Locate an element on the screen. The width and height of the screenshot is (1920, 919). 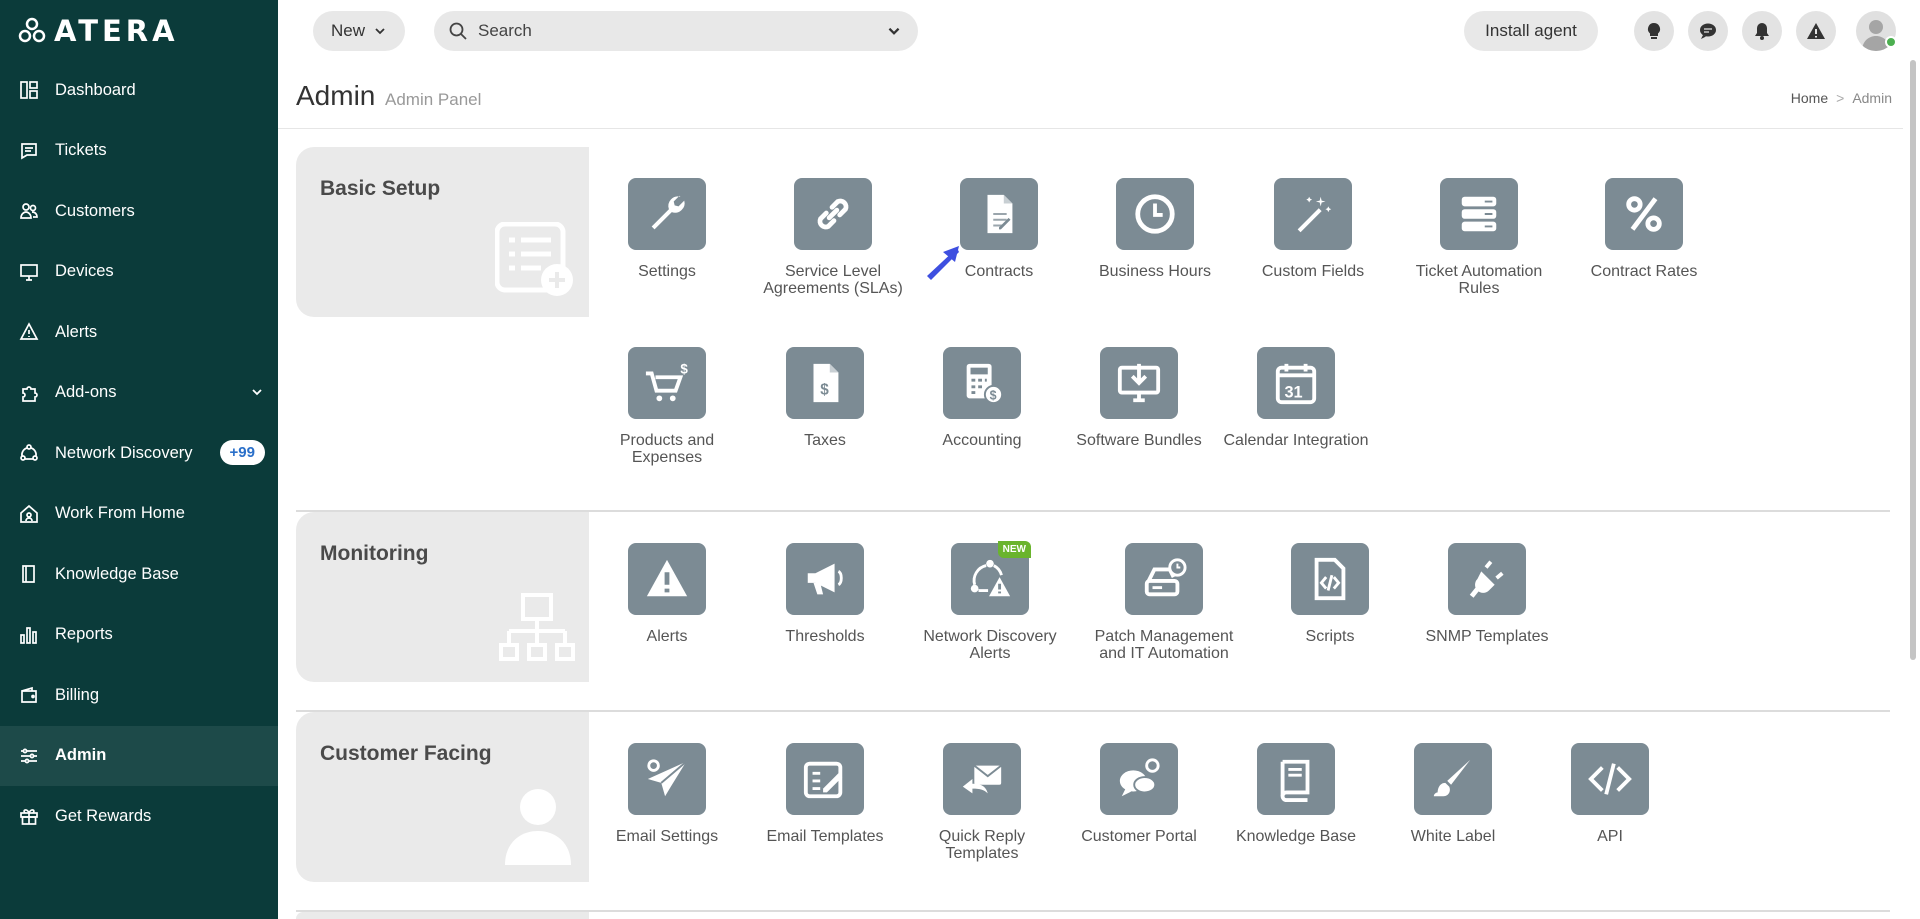
download-monitor-icon is located at coordinates (1139, 383).